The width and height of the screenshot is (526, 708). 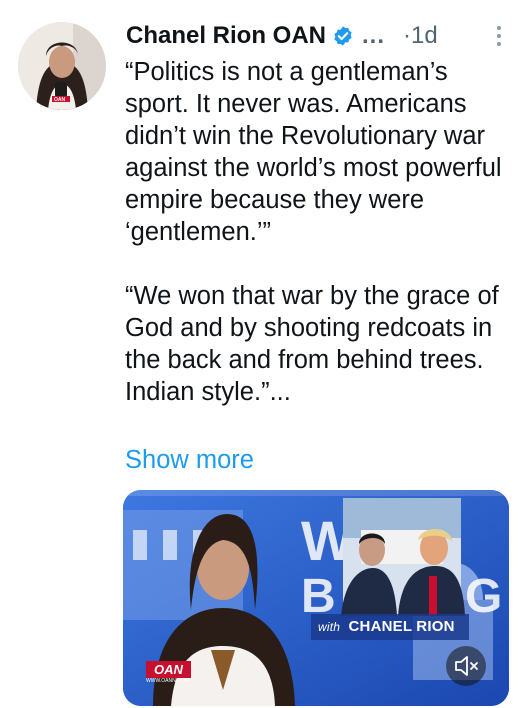 What do you see at coordinates (401, 626) in the screenshot?
I see `show-title-name: CHANEL RION` at bounding box center [401, 626].